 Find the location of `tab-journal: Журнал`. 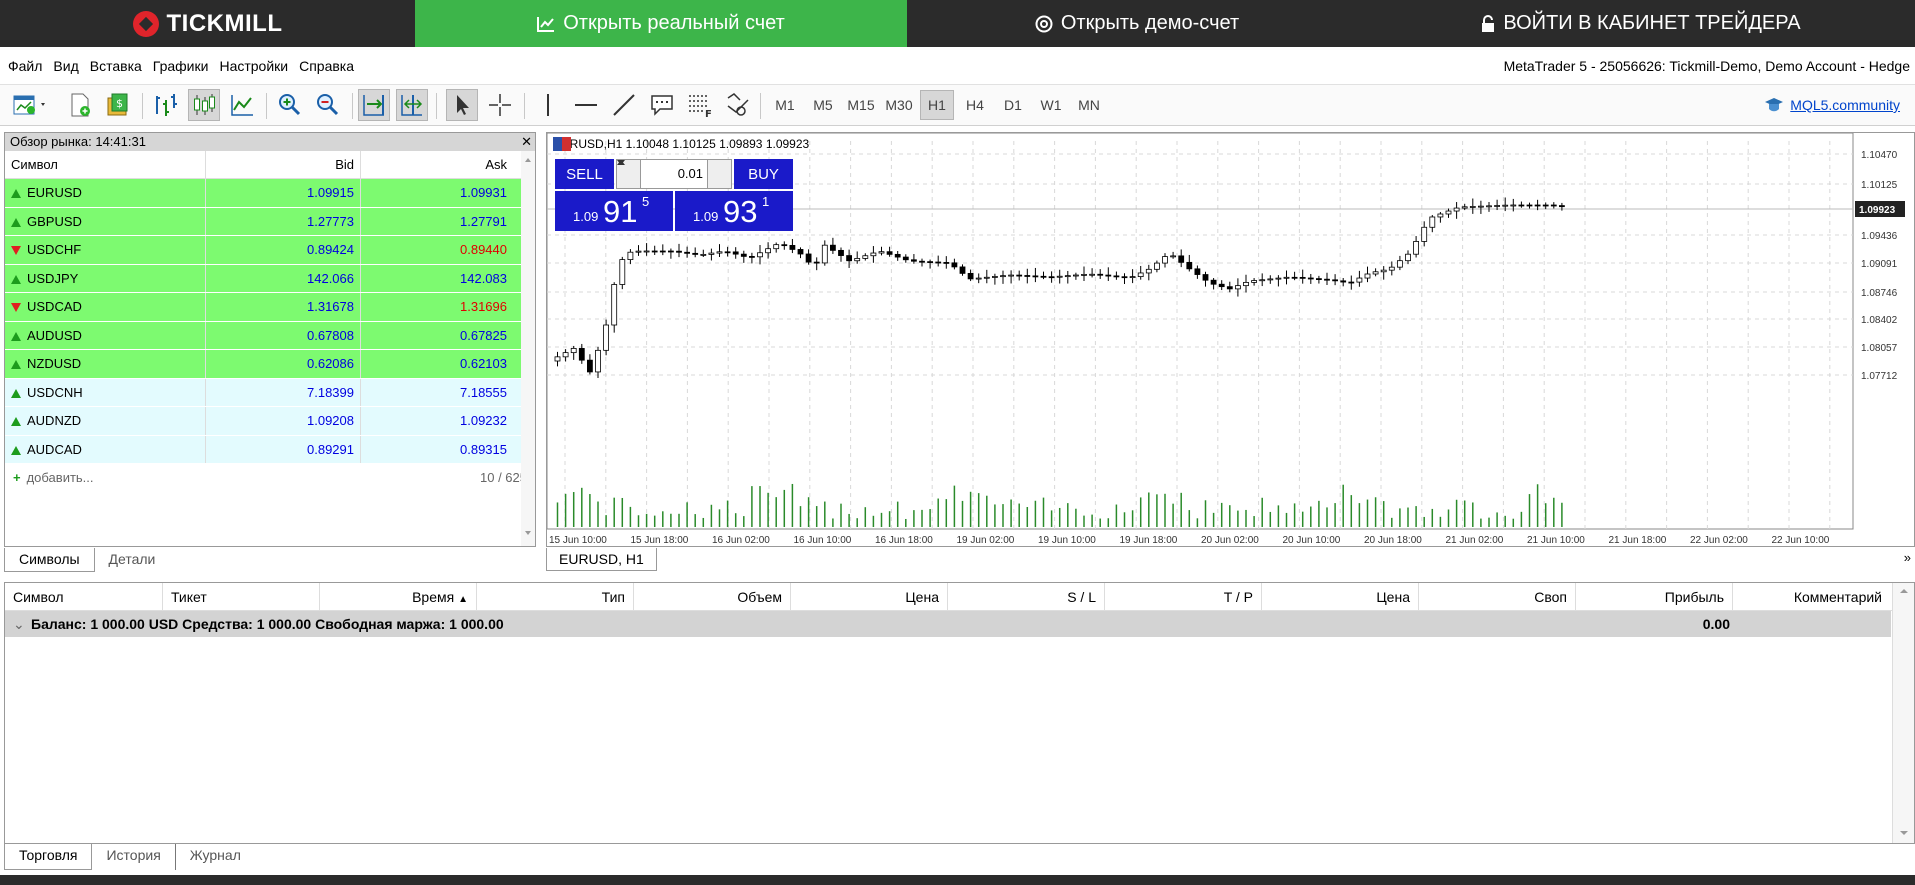

tab-journal: Журнал is located at coordinates (215, 857).